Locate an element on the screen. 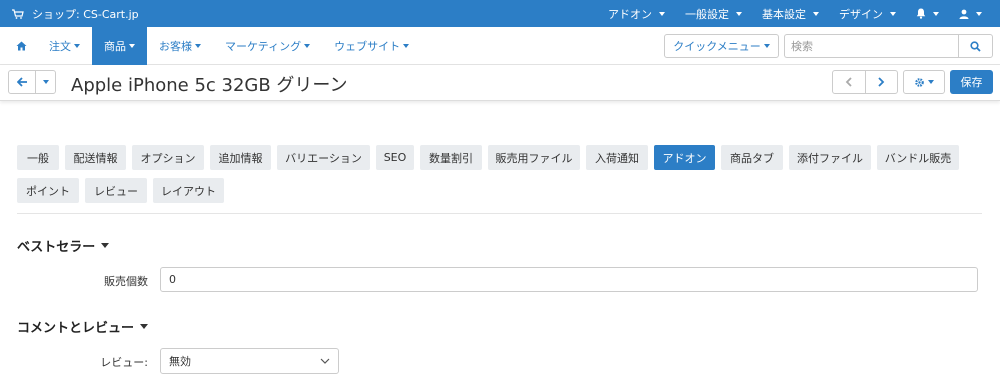 This screenshot has height=391, width=1000. save-button: 保存 is located at coordinates (971, 82).